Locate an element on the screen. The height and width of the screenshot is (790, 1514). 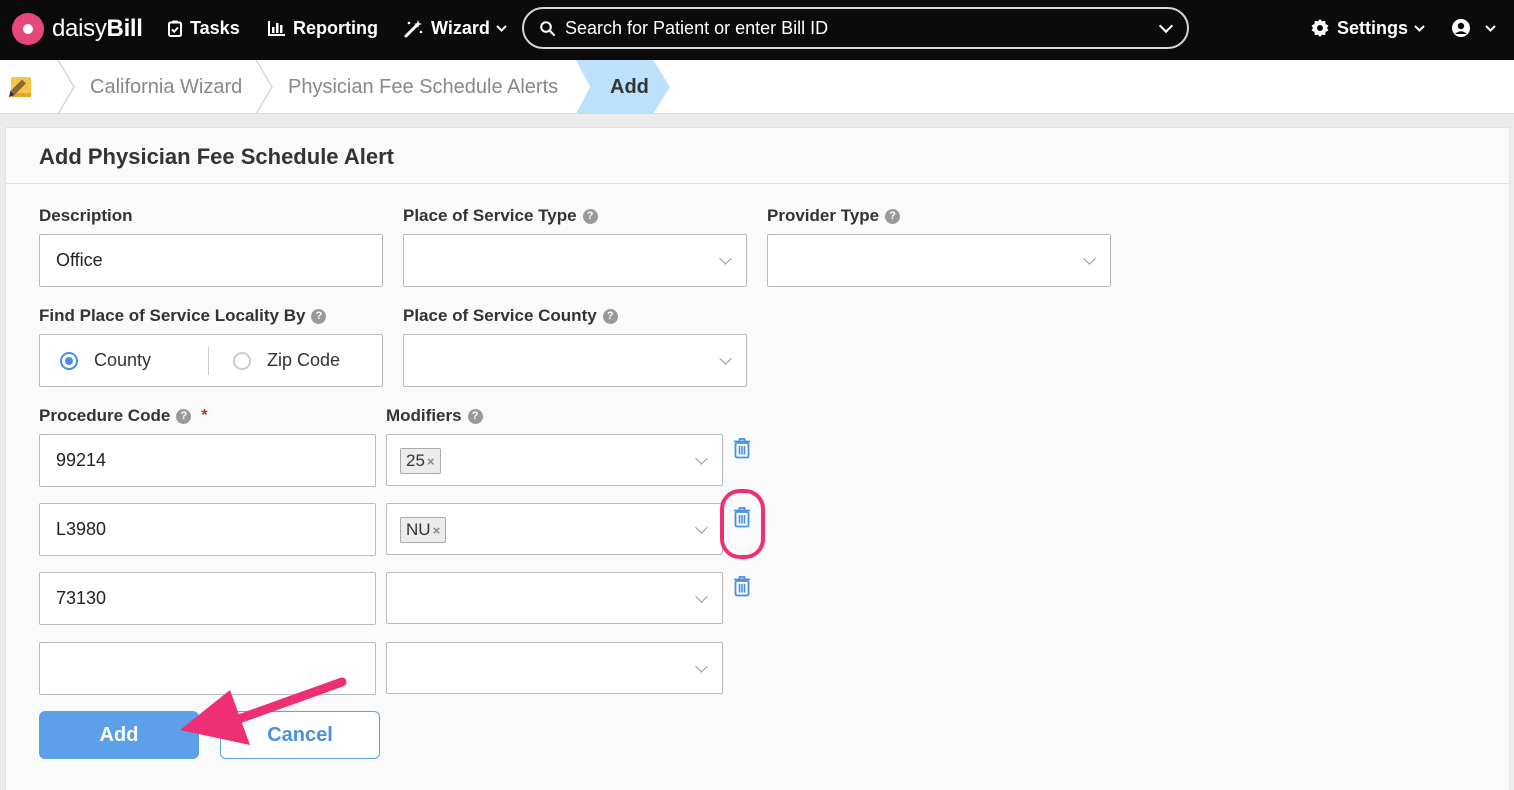
patient-search-box is located at coordinates (855, 28).